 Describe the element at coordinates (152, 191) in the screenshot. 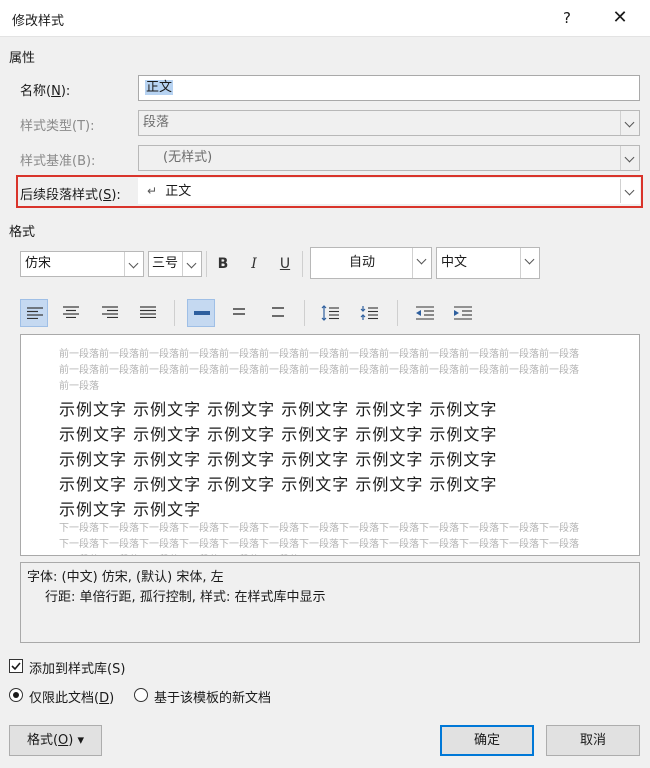

I see `return-arrow-icon: ↵` at that location.